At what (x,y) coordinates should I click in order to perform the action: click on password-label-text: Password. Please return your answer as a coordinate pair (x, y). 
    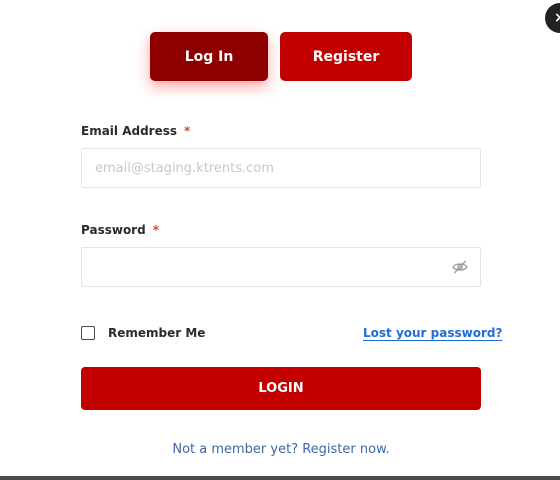
    Looking at the image, I should click on (113, 230).